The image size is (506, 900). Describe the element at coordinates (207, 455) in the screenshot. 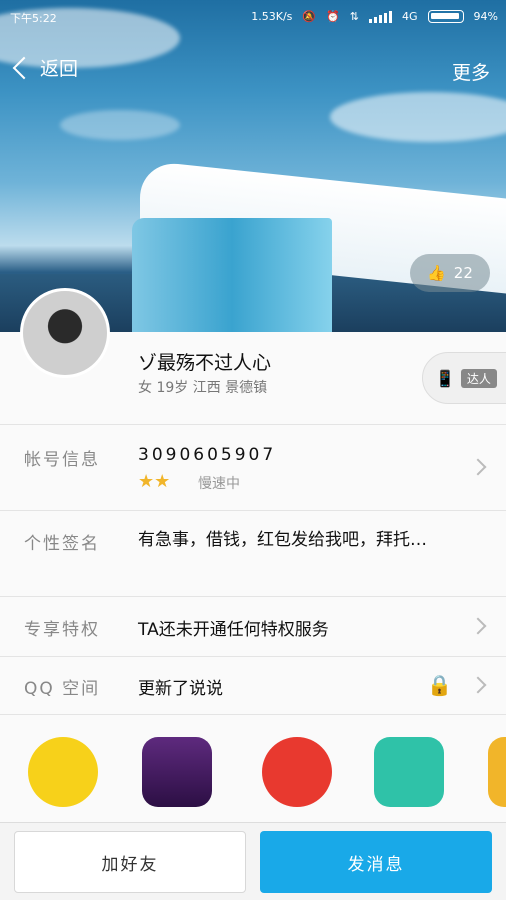

I see `account-number: 3090605907` at that location.